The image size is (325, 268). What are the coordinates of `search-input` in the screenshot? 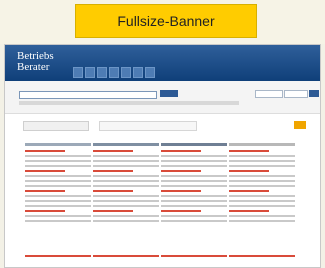 It's located at (88, 95).